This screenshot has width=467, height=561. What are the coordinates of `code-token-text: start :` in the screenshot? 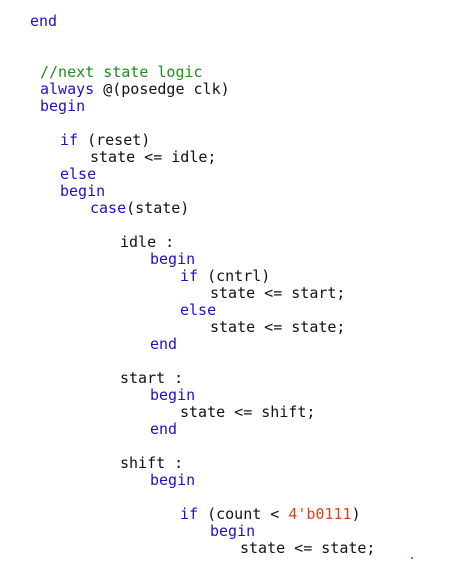 It's located at (152, 378).